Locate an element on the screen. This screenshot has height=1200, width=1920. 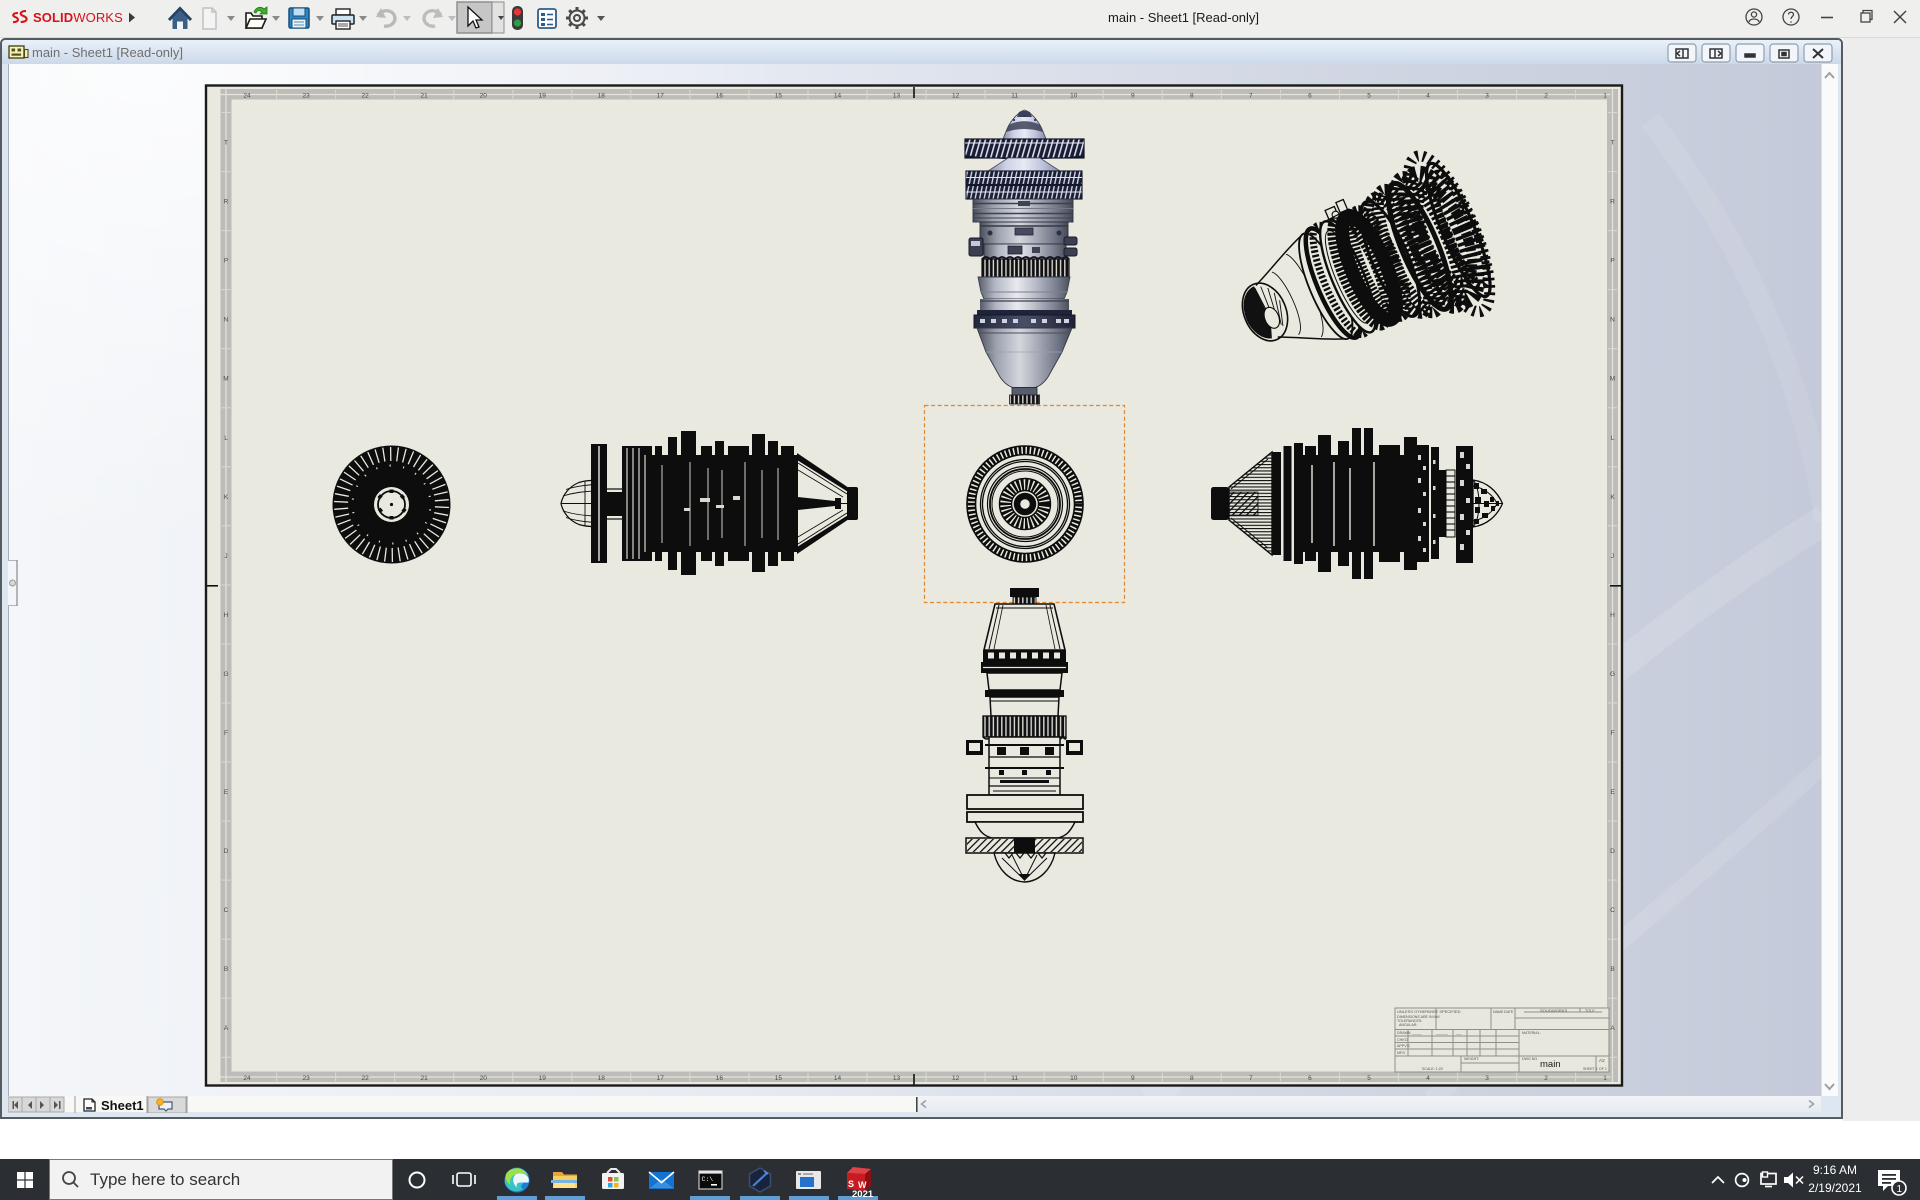
svg-text: UNLESS OTHERWISE SPECIFIED is located at coordinates (1429, 1011).